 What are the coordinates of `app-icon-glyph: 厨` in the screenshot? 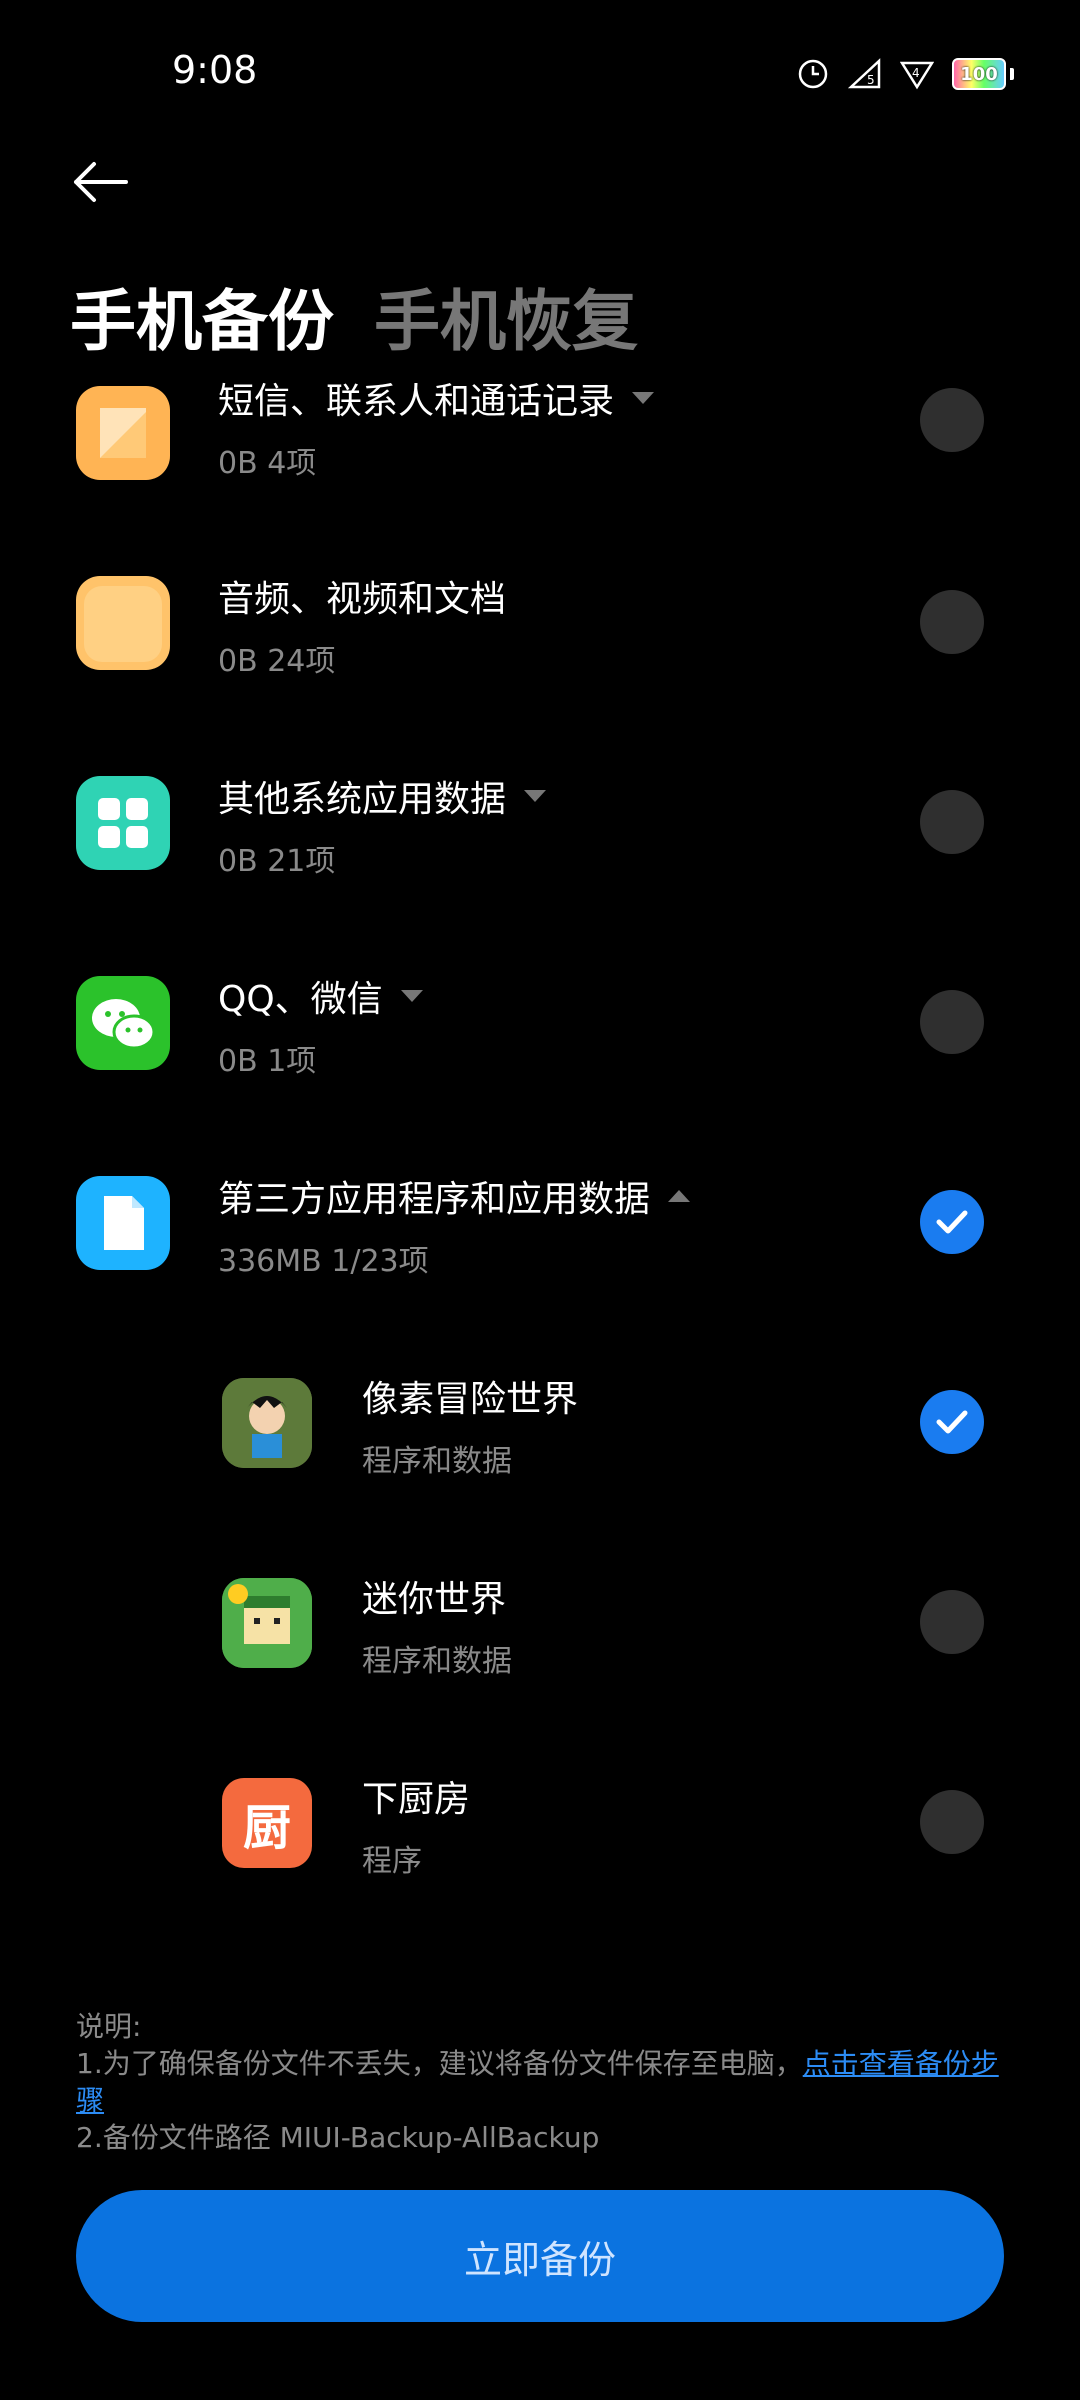 It's located at (266, 1828).